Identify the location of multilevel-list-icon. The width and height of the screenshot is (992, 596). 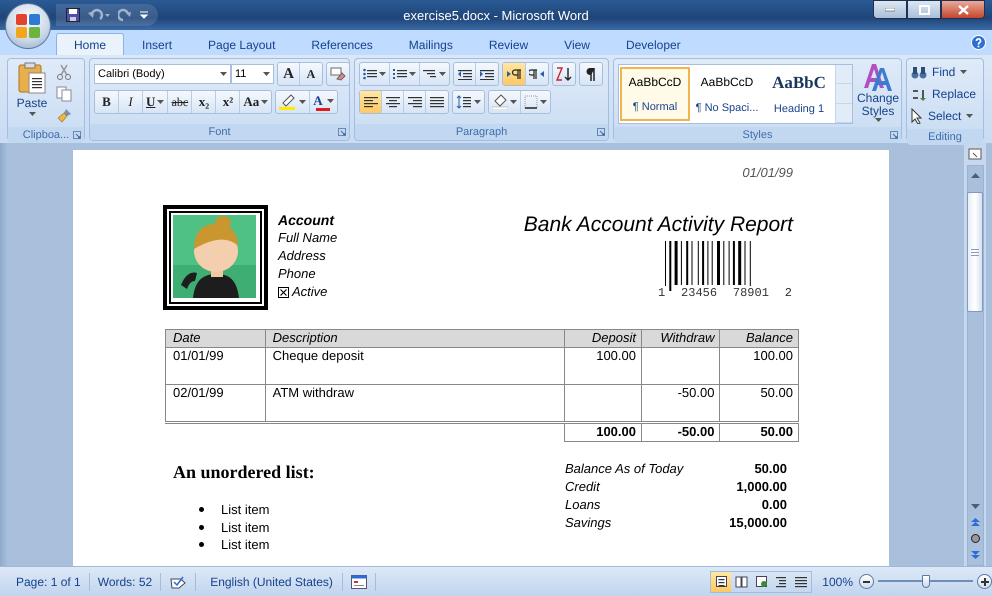
(430, 74).